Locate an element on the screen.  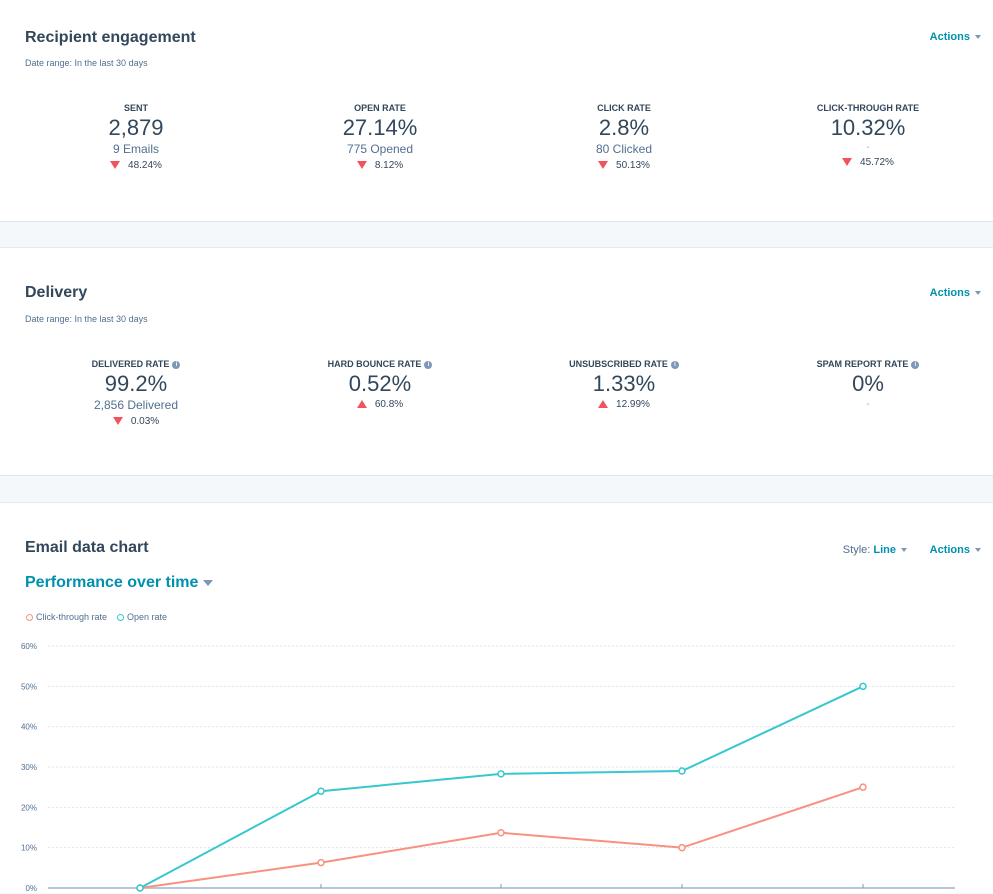
metric-change: 48.24% is located at coordinates (136, 165).